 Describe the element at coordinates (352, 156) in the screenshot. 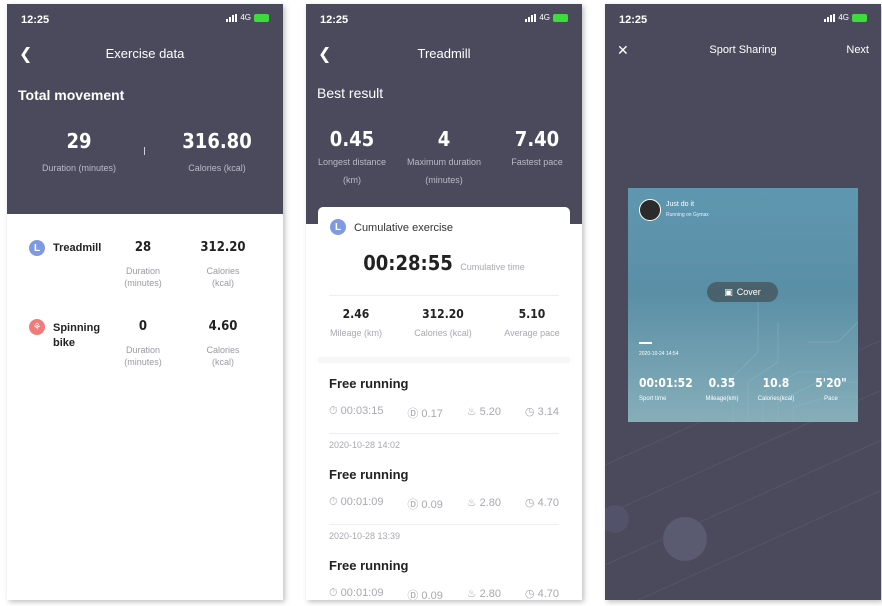

I see `best-distance: 0.45 Longest distance (km)` at that location.